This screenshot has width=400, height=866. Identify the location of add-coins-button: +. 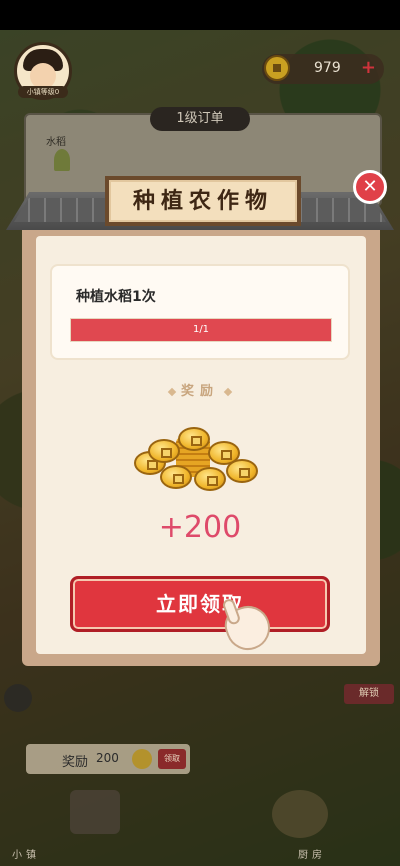
(368, 67).